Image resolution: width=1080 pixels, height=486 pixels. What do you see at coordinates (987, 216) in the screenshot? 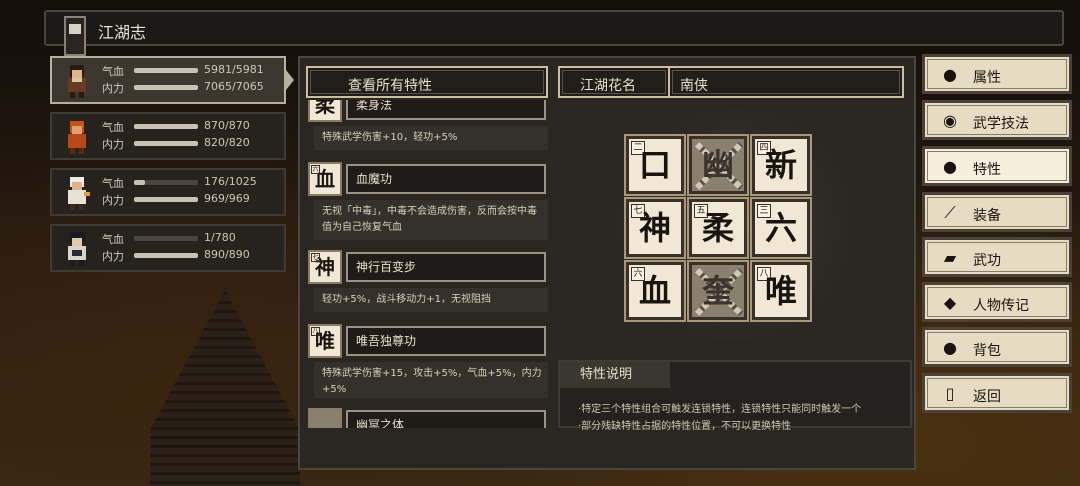
I see `menu-label: 装备` at bounding box center [987, 216].